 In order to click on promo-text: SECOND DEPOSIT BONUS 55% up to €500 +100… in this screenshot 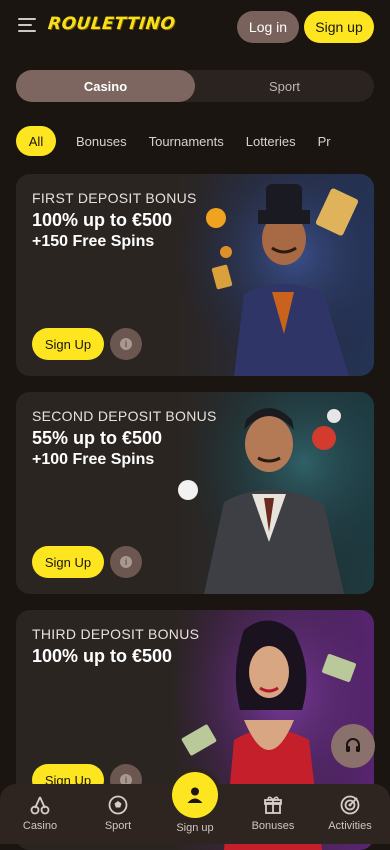, I will do `click(132, 439)`.